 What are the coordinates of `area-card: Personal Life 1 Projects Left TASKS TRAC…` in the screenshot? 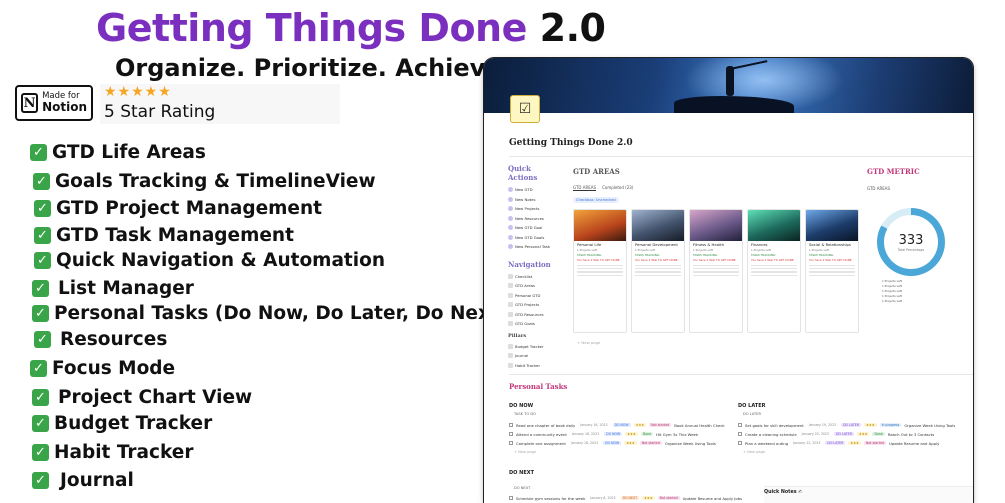 It's located at (600, 271).